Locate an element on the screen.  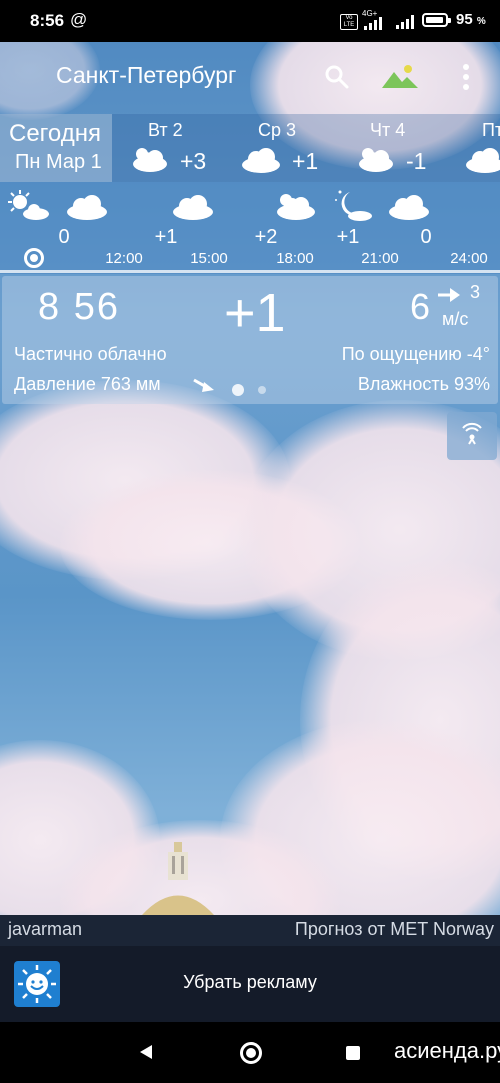
back-icon is located at coordinates (146, 1052).